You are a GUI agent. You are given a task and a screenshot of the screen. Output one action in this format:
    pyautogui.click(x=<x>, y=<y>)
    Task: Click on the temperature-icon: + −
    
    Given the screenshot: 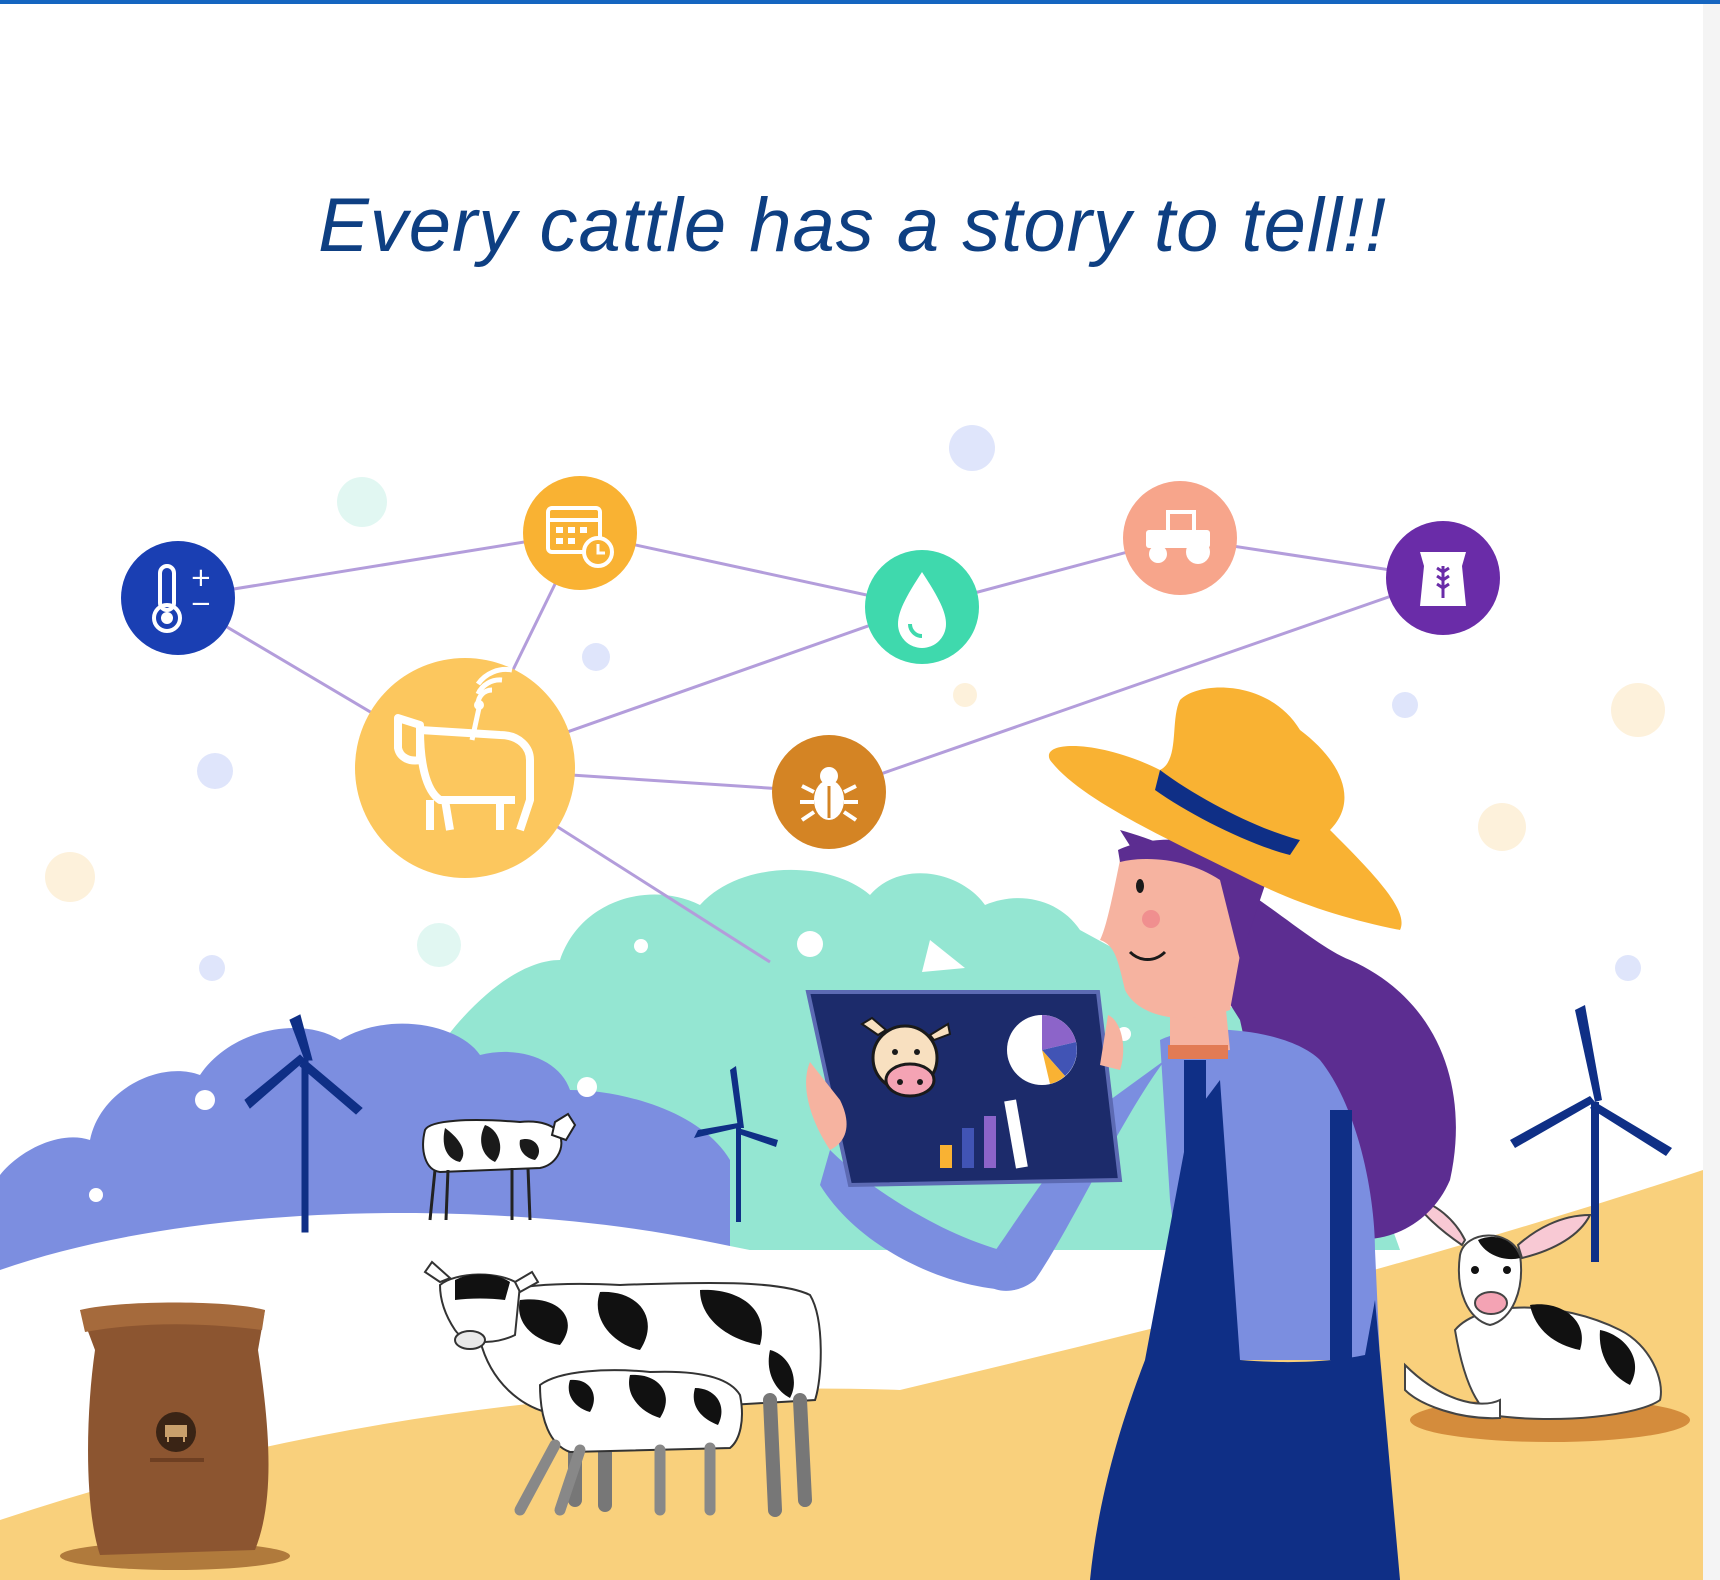 What is the action you would take?
    pyautogui.click(x=178, y=598)
    